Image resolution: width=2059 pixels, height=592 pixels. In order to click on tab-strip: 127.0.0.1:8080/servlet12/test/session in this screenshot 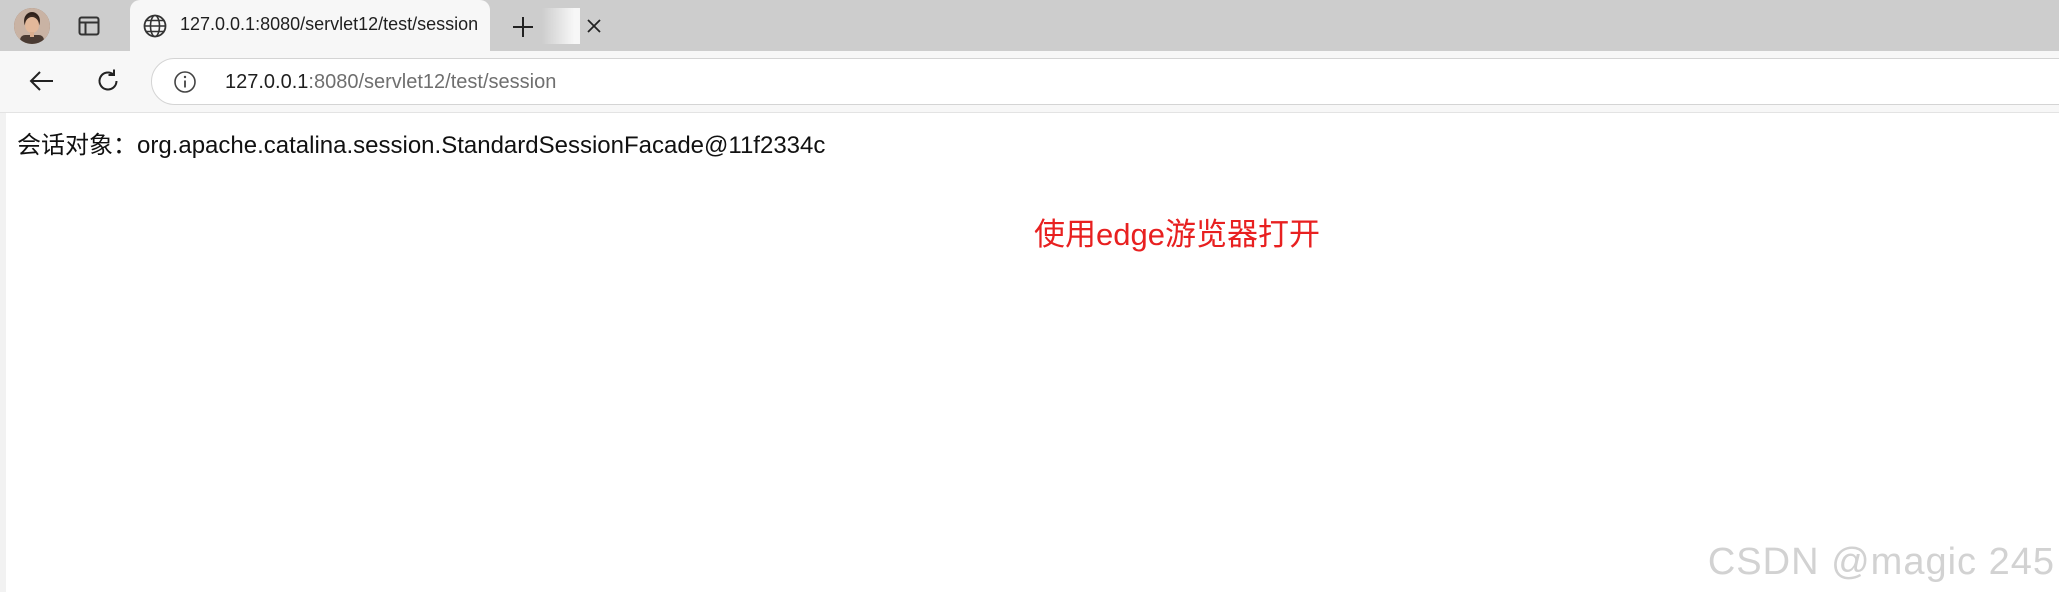, I will do `click(1029, 25)`.